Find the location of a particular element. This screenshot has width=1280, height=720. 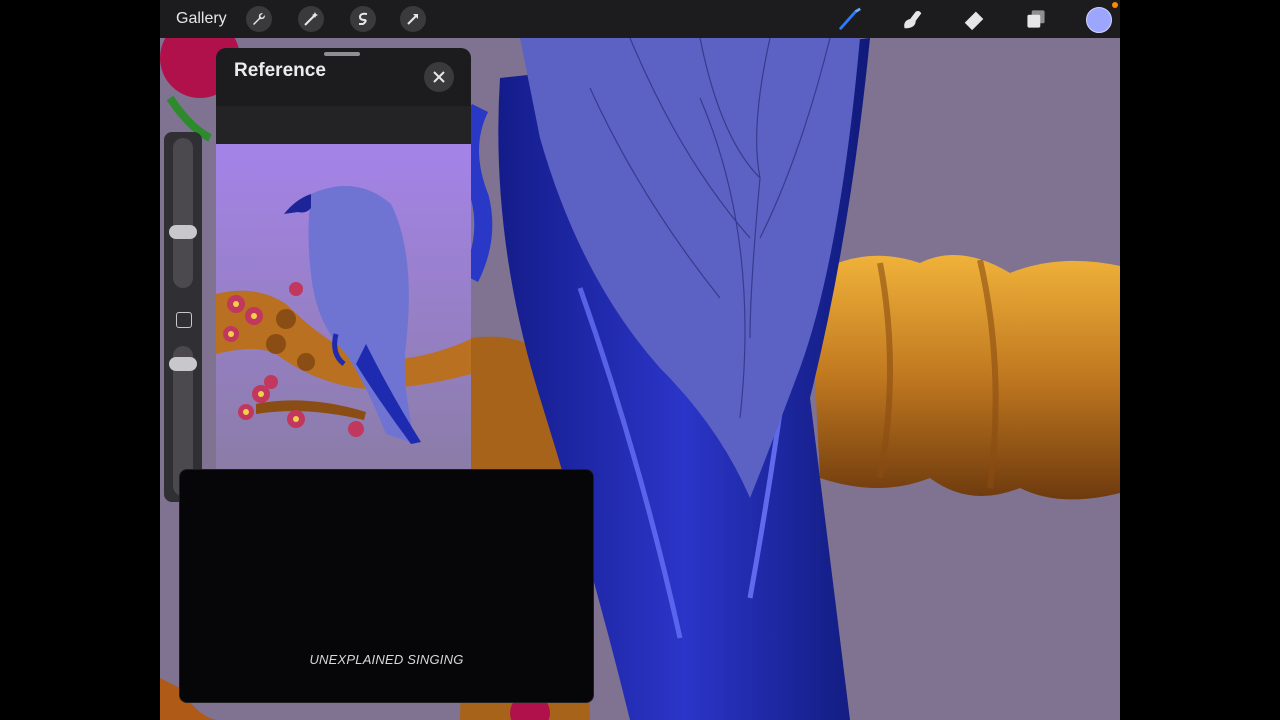

reference-title: Reference is located at coordinates (280, 70).